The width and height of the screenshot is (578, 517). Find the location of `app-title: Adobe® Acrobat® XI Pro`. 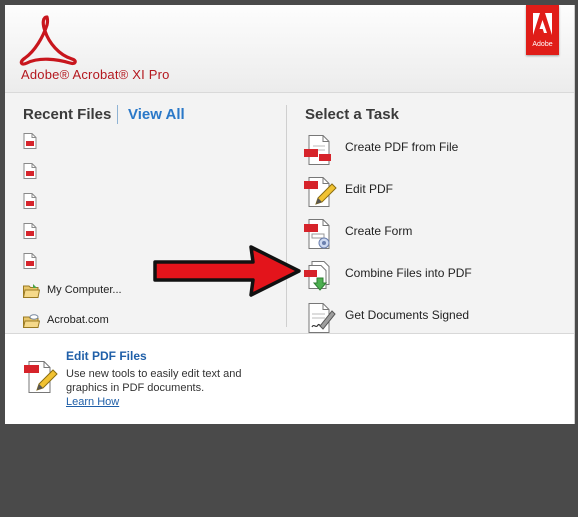

app-title: Adobe® Acrobat® XI Pro is located at coordinates (95, 74).